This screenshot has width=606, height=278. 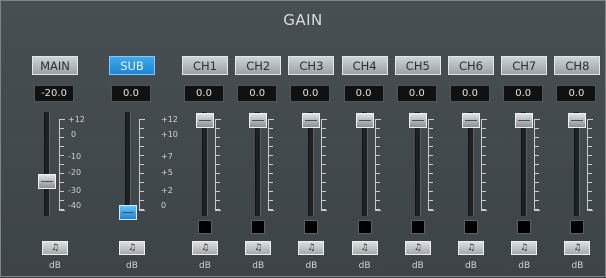 I want to click on channel-button: CH7, so click(x=524, y=65).